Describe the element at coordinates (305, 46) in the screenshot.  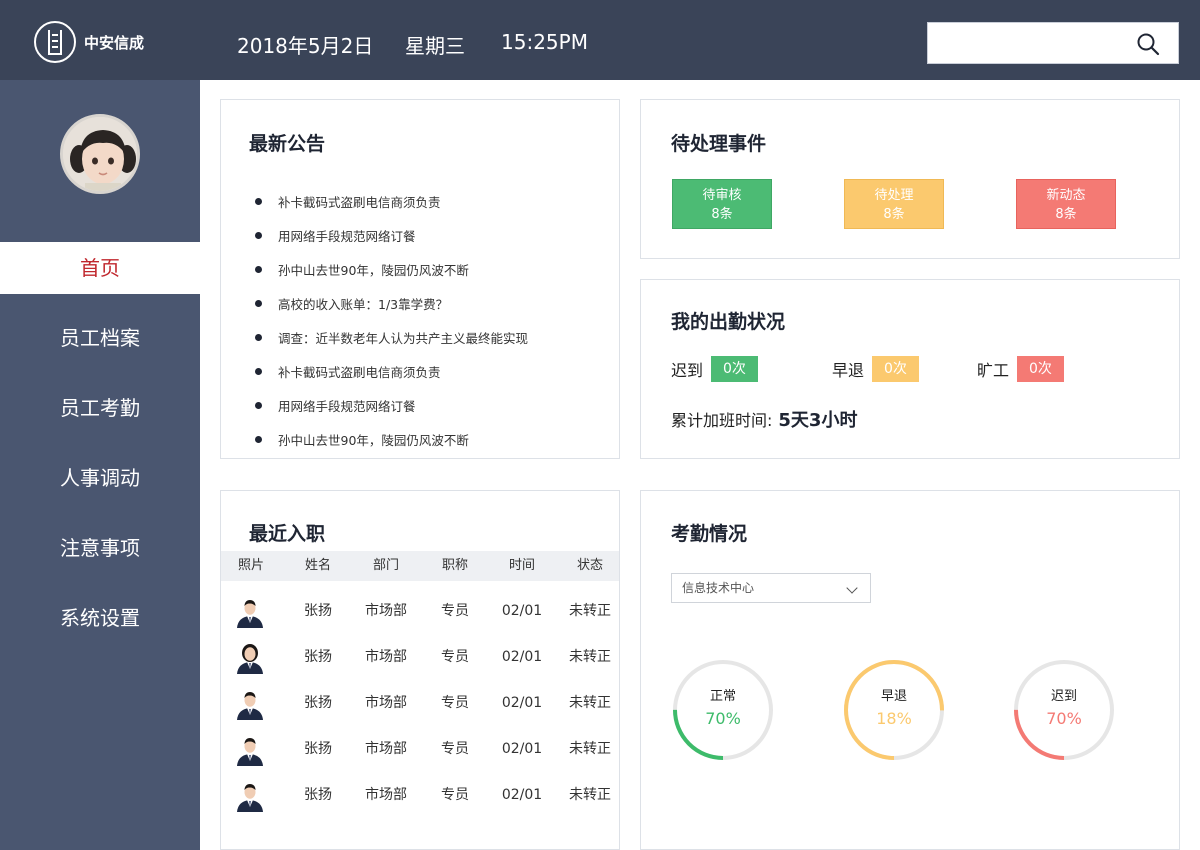
I see `header-date: 2018年5月2日` at that location.